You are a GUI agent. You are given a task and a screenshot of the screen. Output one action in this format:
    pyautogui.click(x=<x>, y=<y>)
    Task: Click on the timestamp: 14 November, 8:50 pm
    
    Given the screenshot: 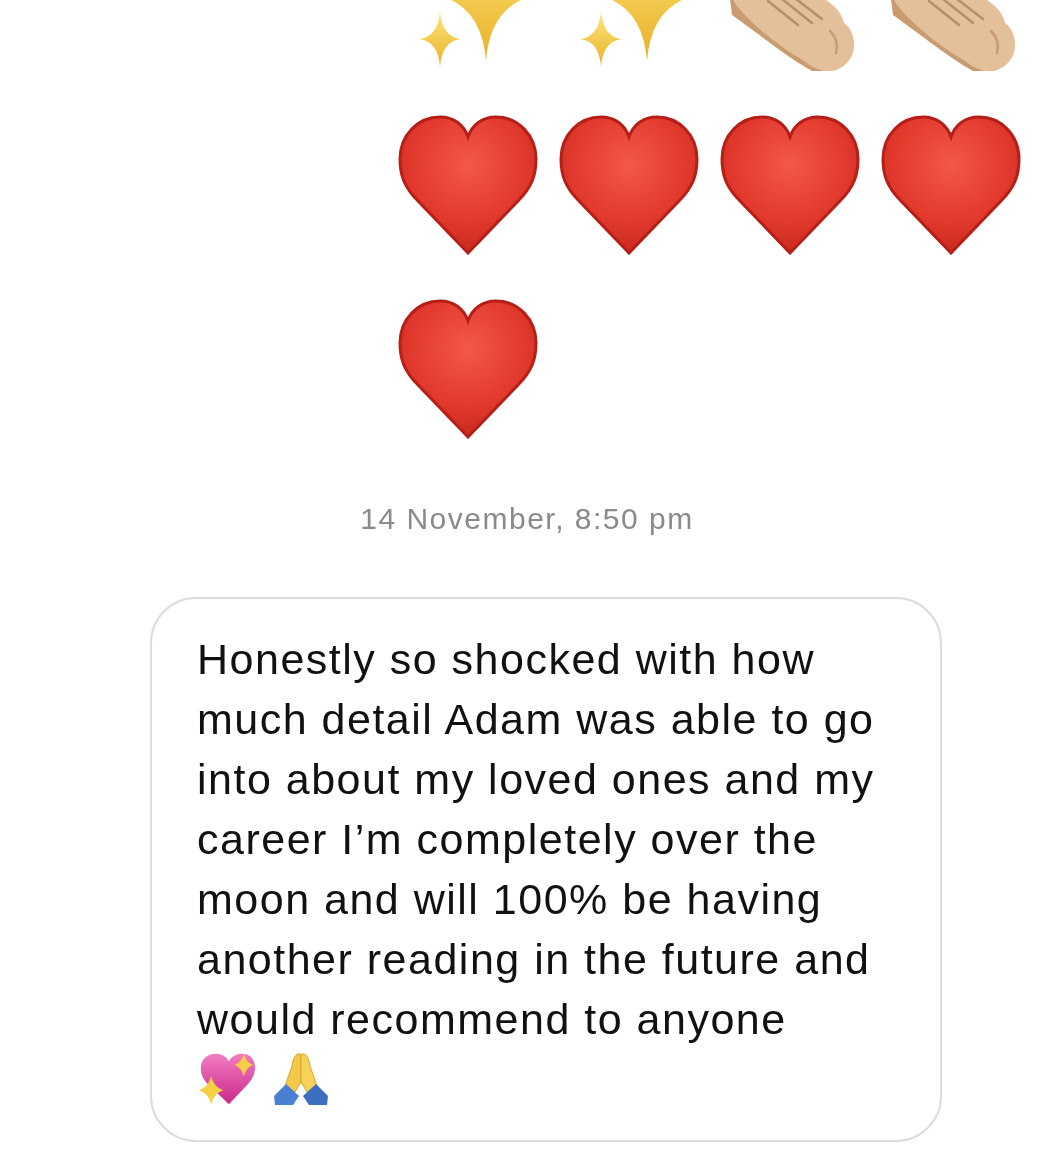 What is the action you would take?
    pyautogui.click(x=527, y=519)
    